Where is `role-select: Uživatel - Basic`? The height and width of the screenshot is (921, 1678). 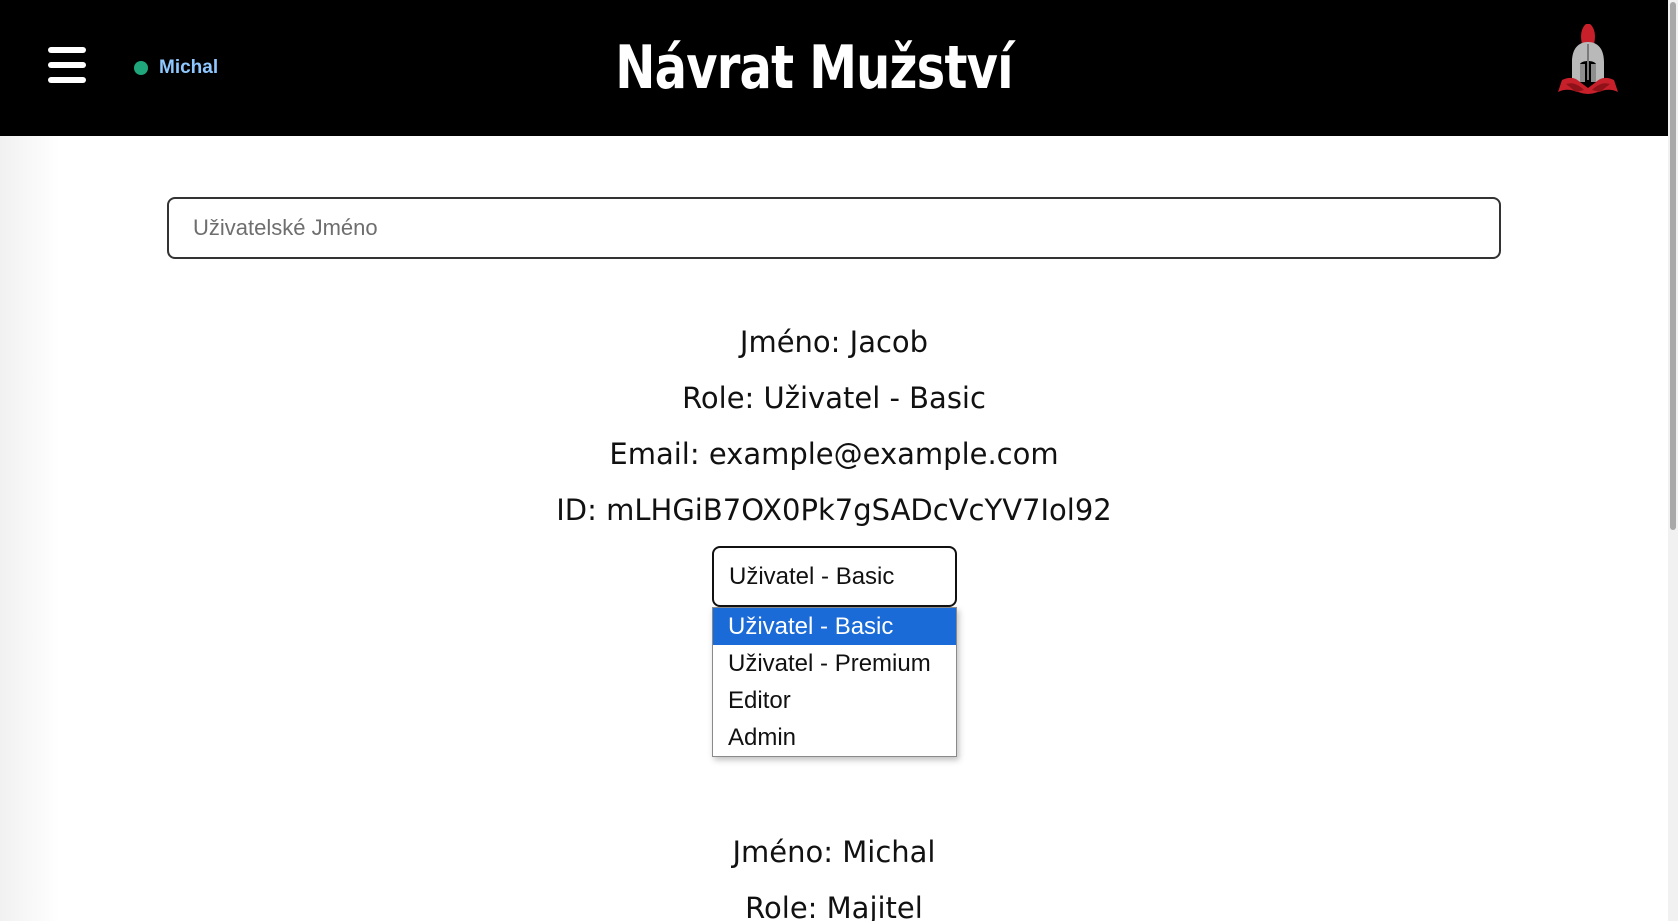
role-select: Uživatel - Basic is located at coordinates (834, 576).